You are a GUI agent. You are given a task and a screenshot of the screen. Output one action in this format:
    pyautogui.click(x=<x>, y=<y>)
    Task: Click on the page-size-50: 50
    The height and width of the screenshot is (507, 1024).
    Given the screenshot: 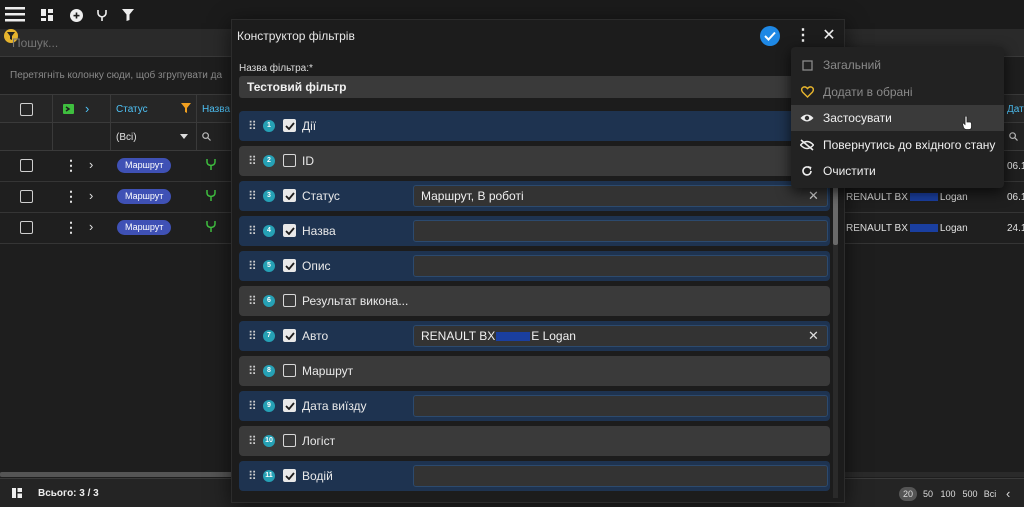 What is the action you would take?
    pyautogui.click(x=928, y=494)
    